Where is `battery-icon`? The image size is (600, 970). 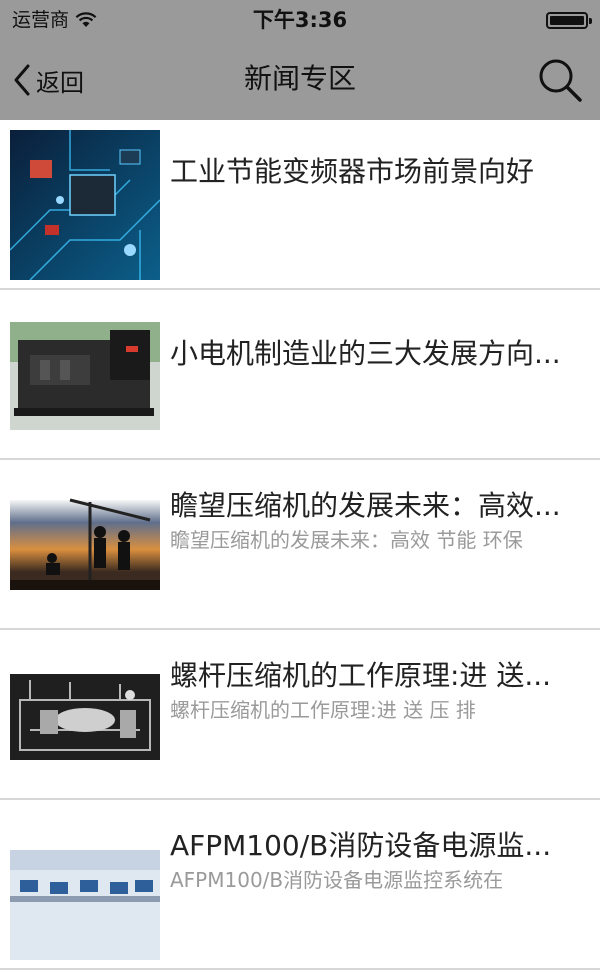 battery-icon is located at coordinates (569, 20).